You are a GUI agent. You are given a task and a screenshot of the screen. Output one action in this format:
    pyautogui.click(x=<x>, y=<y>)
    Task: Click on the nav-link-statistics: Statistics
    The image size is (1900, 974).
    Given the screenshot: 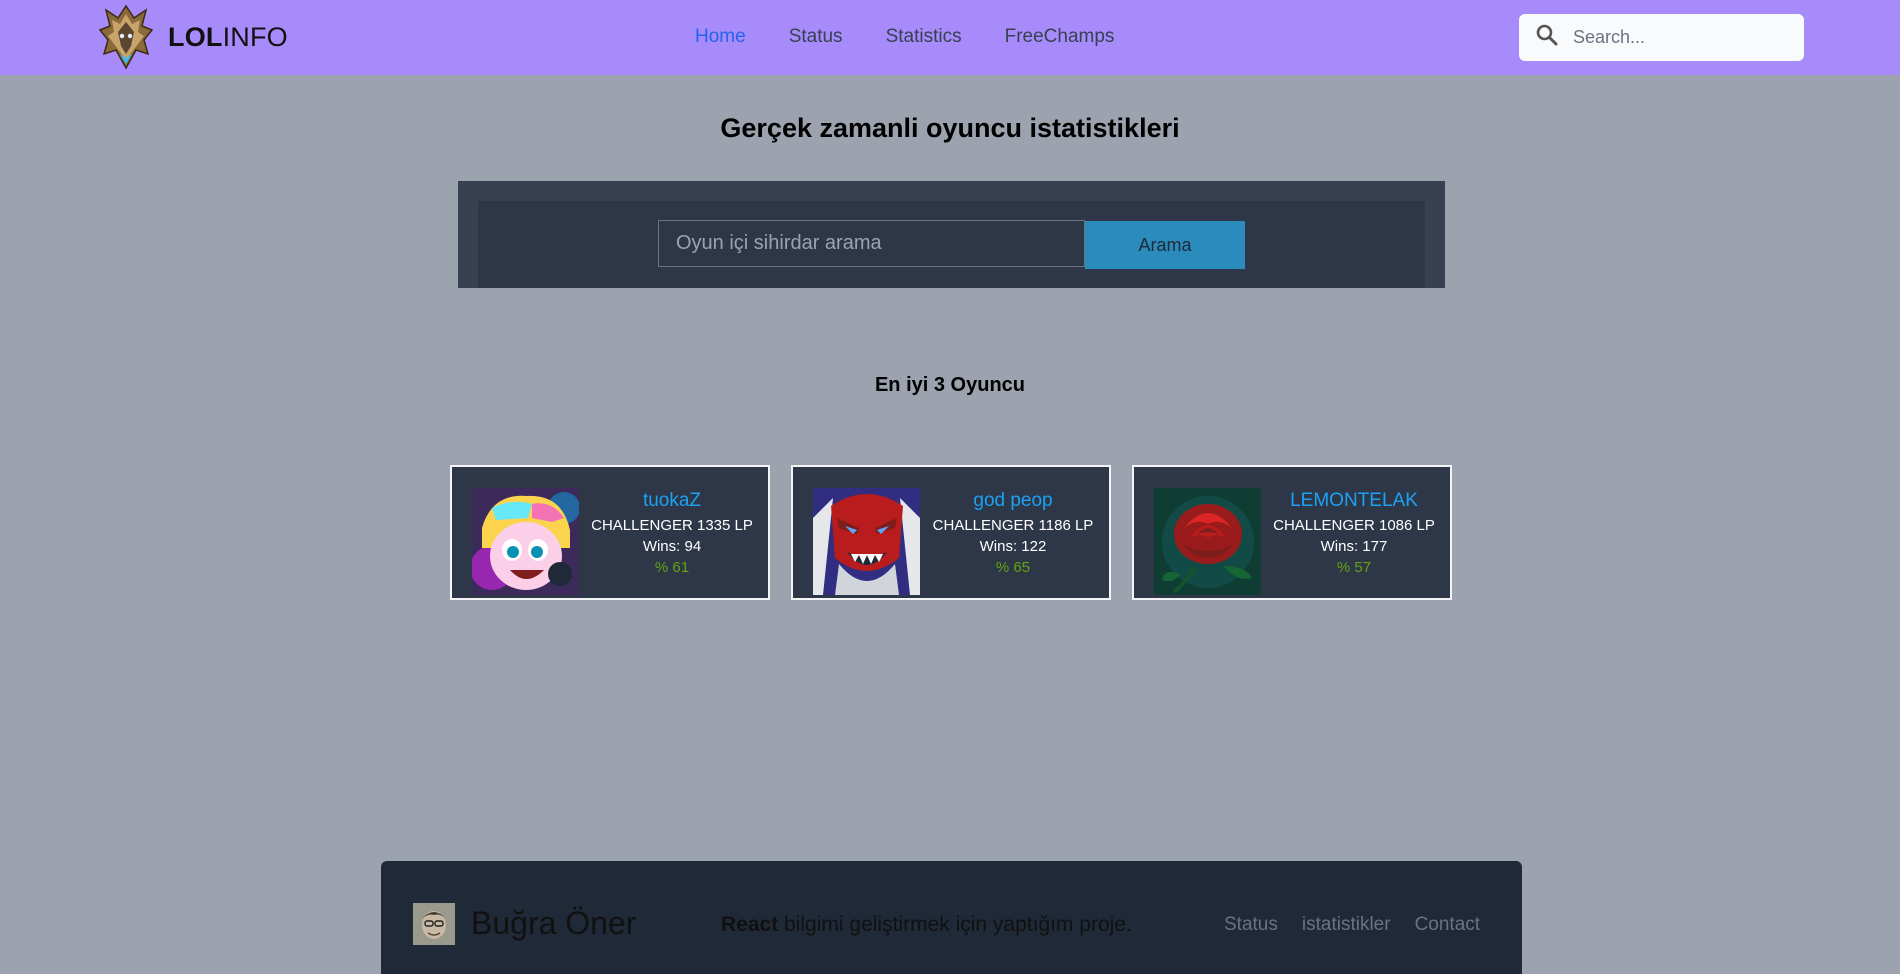 What is the action you would take?
    pyautogui.click(x=924, y=37)
    